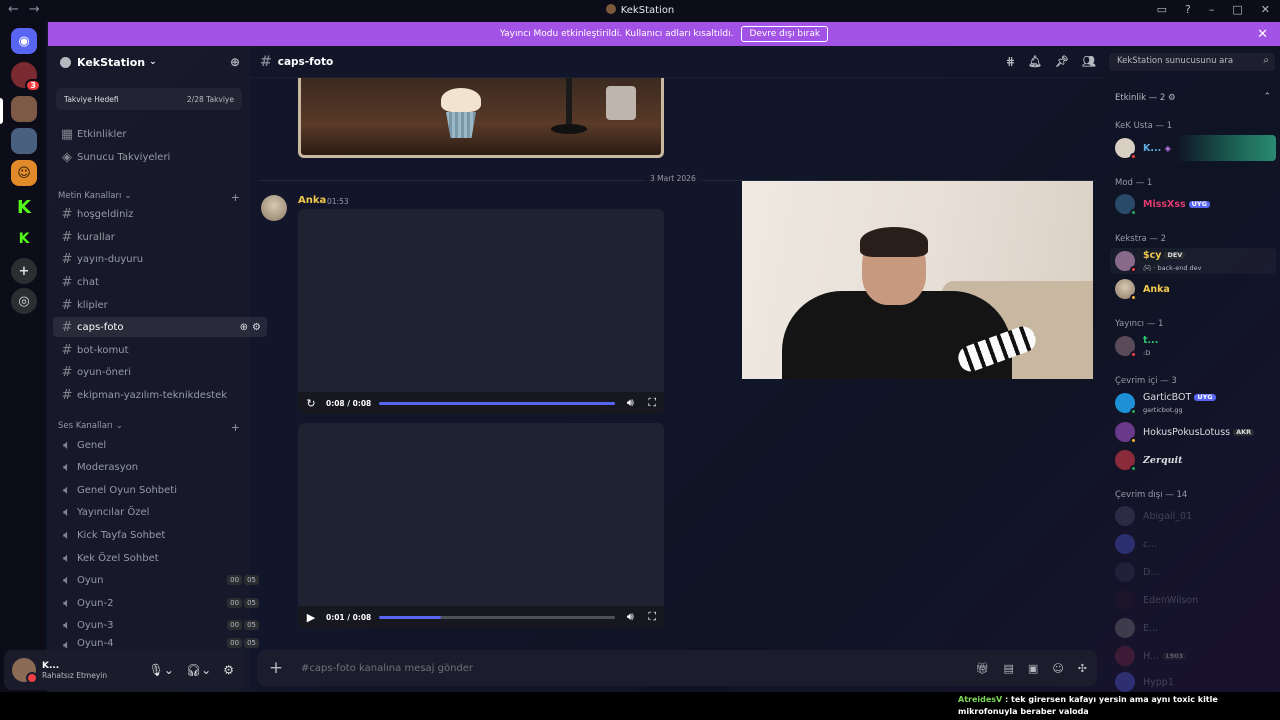 This screenshot has width=1280, height=720. Describe the element at coordinates (161, 670) in the screenshot. I see `microphone-icon: 🎙︎⌄` at that location.